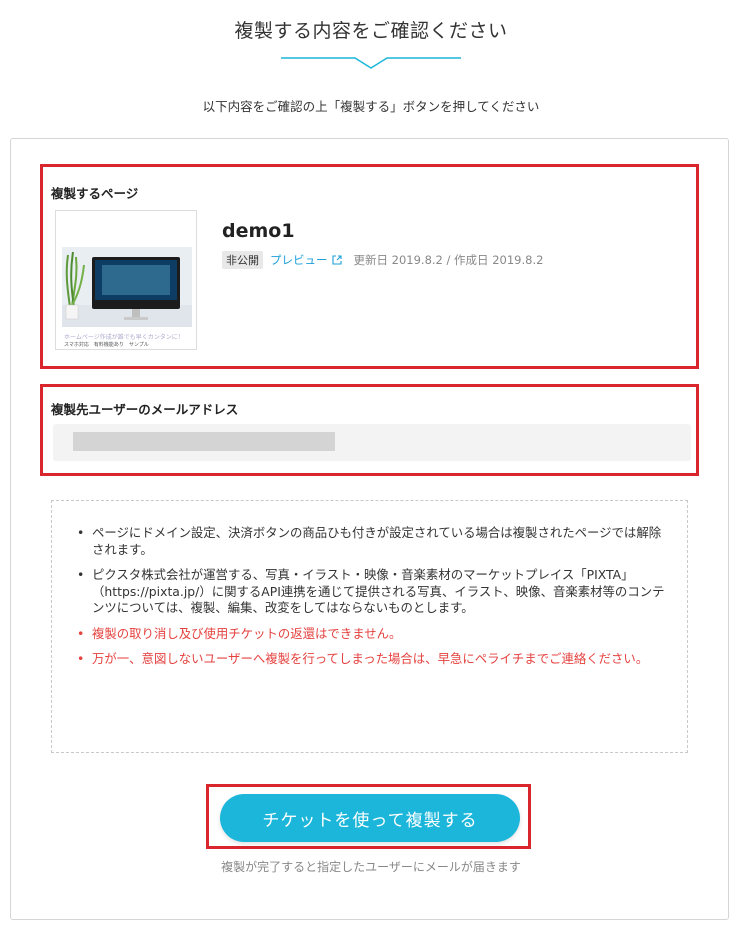 The width and height of the screenshot is (742, 927). What do you see at coordinates (124, 337) in the screenshot?
I see `thumbnail-caption: ホームページ作成が誰でも早くカンタンに！` at bounding box center [124, 337].